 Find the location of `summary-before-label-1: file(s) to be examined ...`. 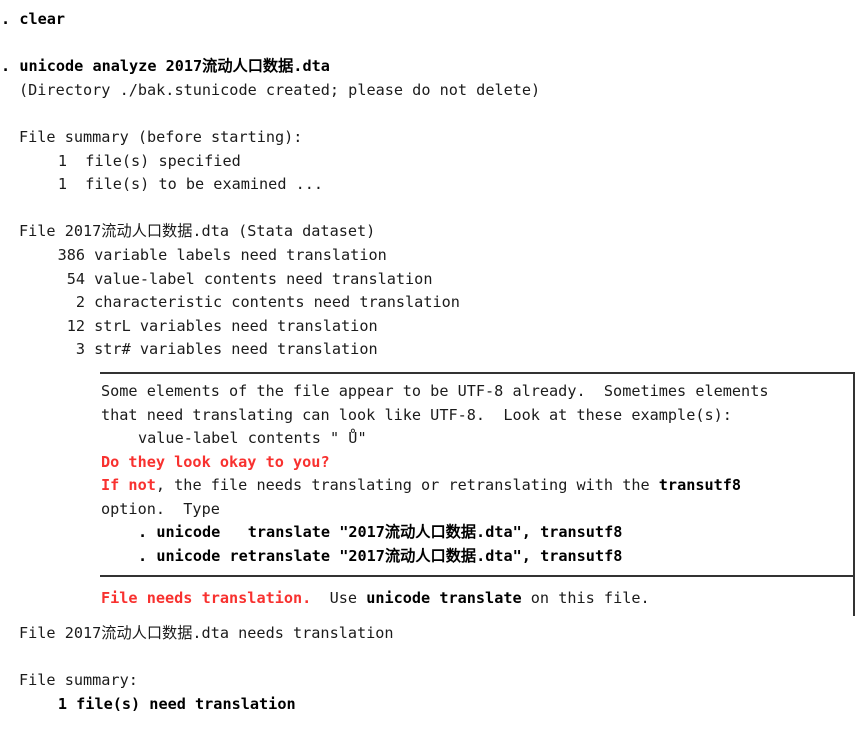

summary-before-label-1: file(s) to be examined ... is located at coordinates (204, 184).